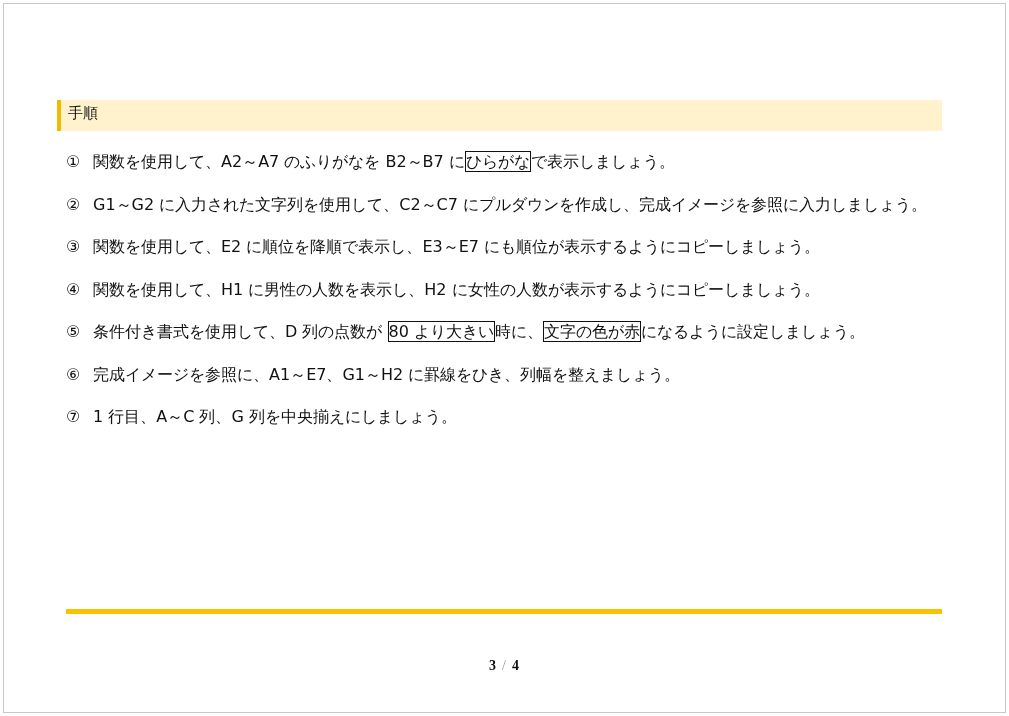 The height and width of the screenshot is (716, 1009). Describe the element at coordinates (511, 204) in the screenshot. I see `step-text: G1～G2 に入力された文字列を使用して、C2～C7 にプルダウンを作成し、完成イメージを参照に入力しましょう。` at that location.